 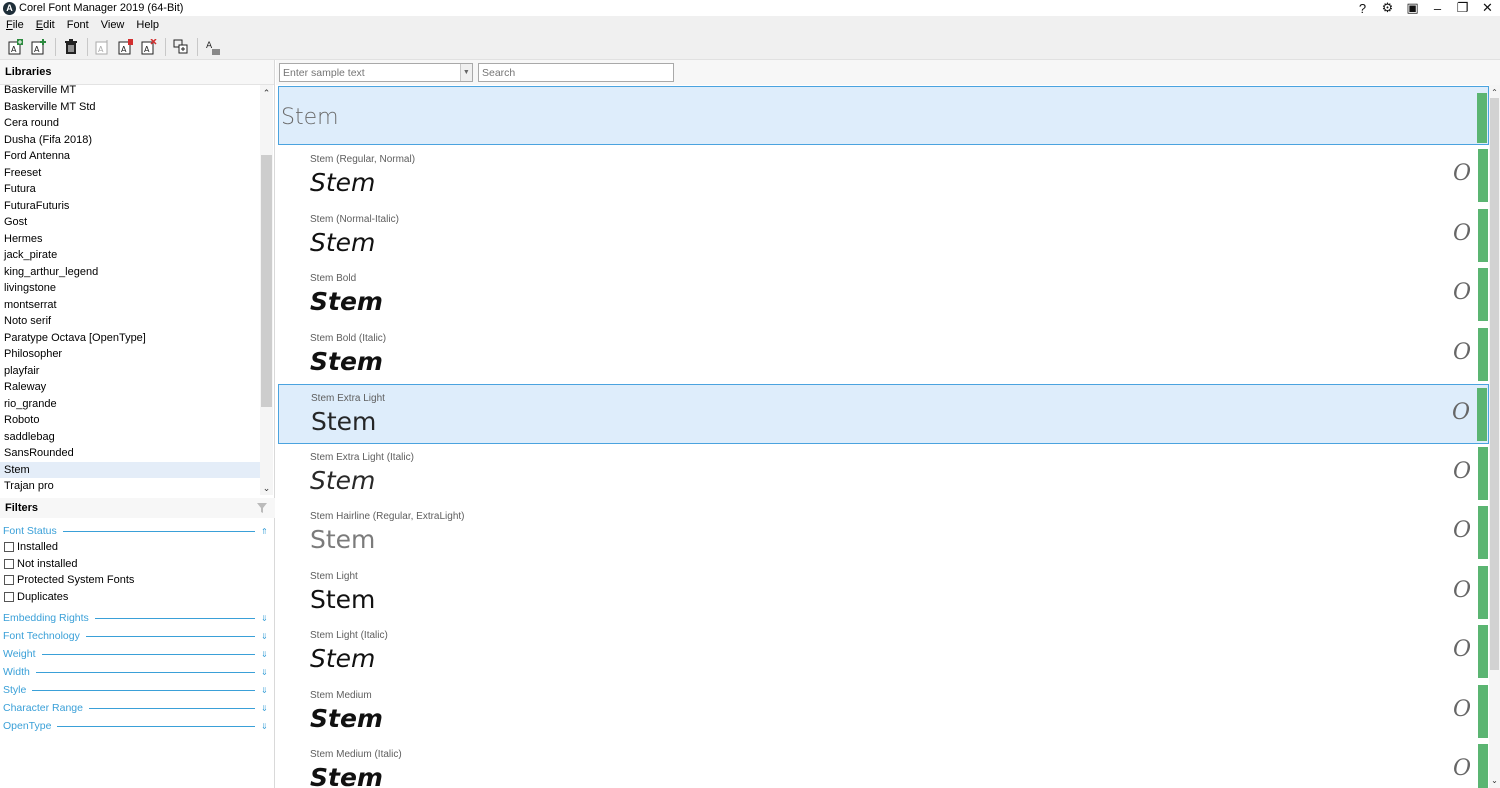 What do you see at coordinates (31, 547) in the screenshot?
I see `filter-installed: Installed` at bounding box center [31, 547].